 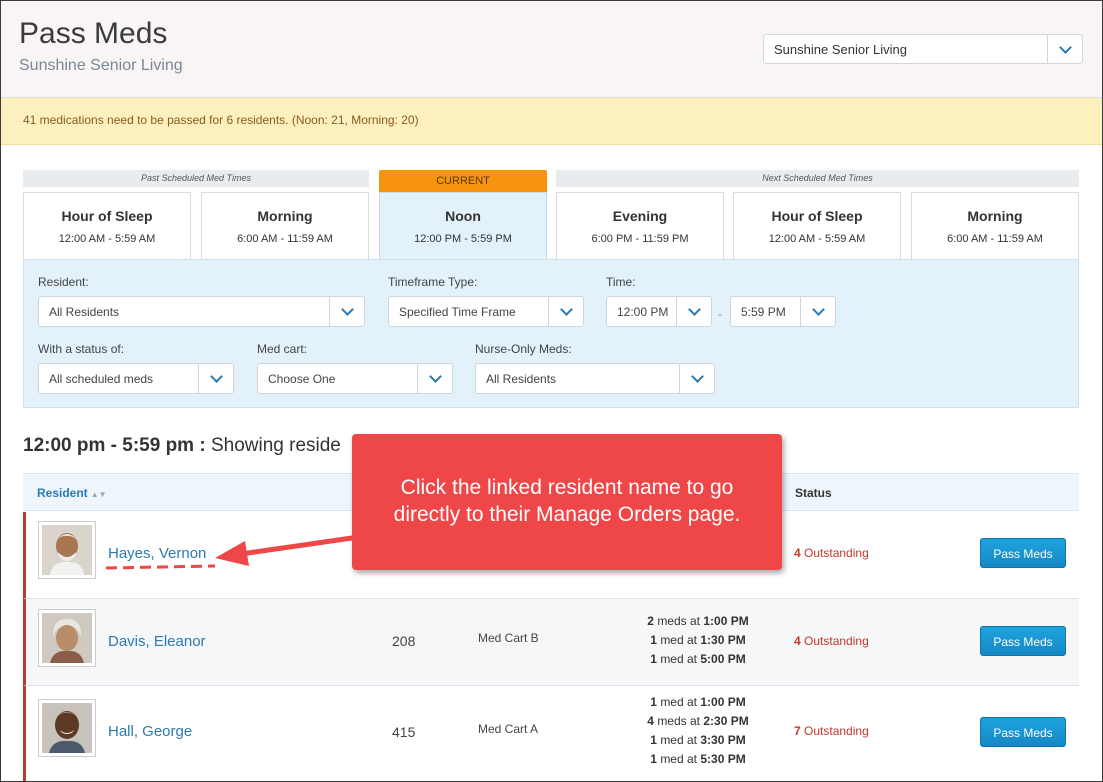 What do you see at coordinates (763, 312) in the screenshot?
I see `time-to-value: 5:59 PM` at bounding box center [763, 312].